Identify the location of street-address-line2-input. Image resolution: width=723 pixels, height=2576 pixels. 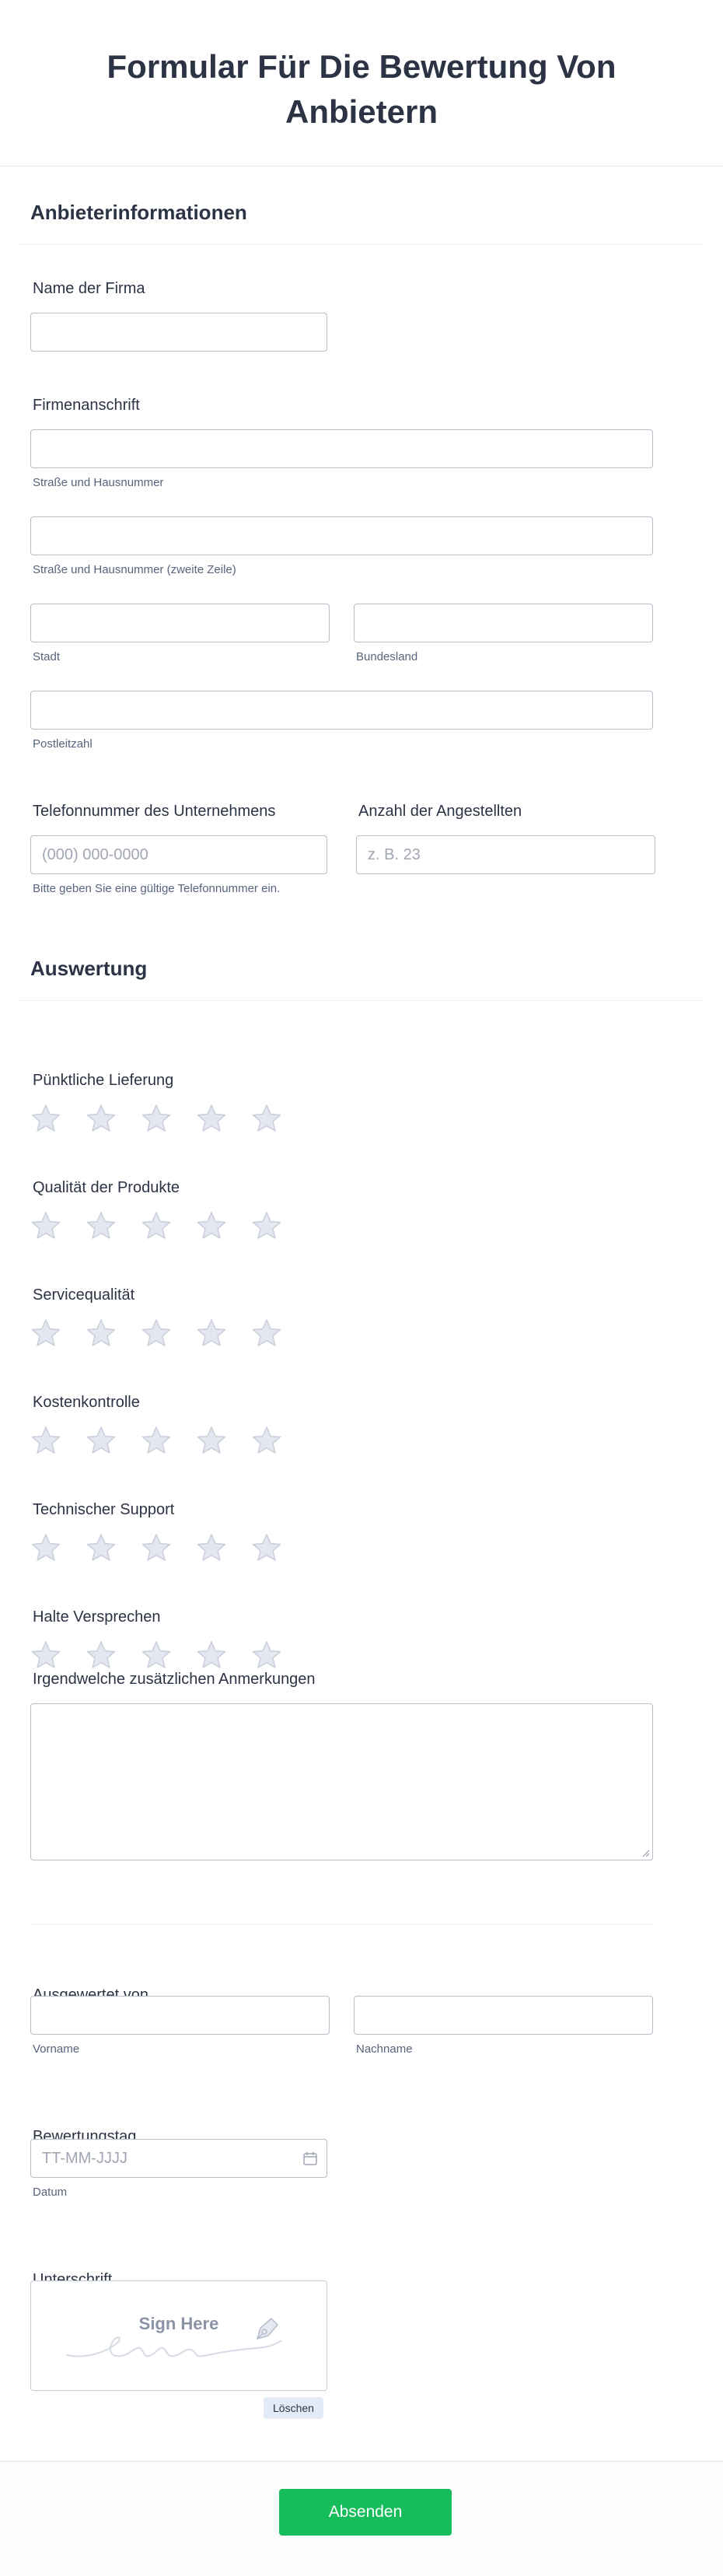
(341, 535).